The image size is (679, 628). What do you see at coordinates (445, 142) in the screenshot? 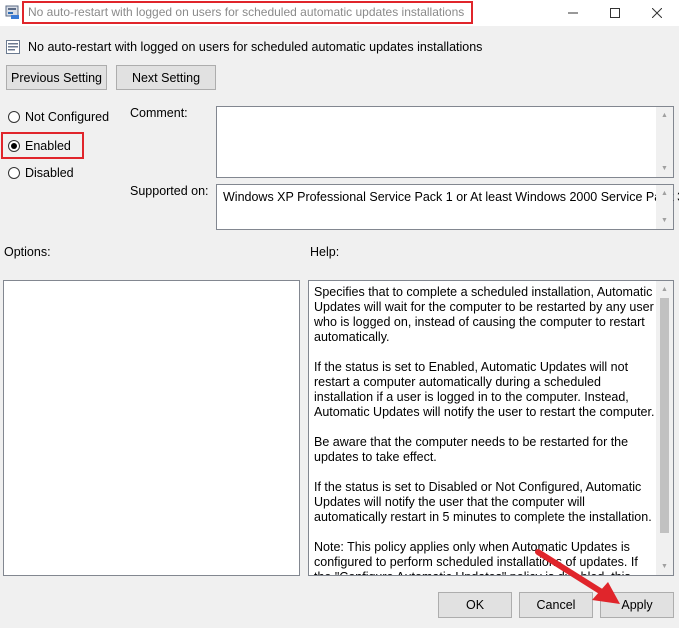
I see `comment-textarea: ▲ ▼` at bounding box center [445, 142].